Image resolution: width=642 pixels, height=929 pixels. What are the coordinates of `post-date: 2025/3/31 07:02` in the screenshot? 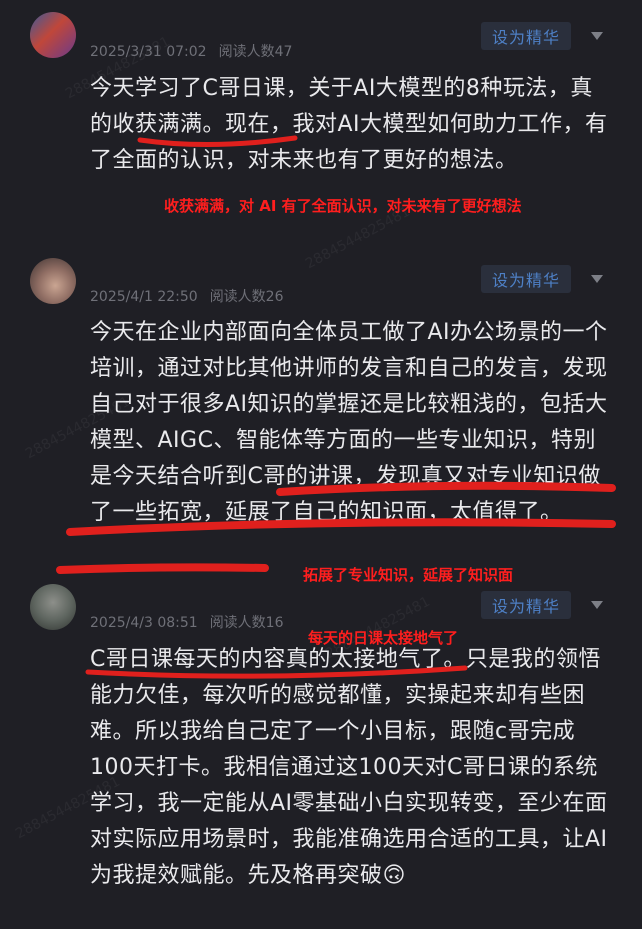 It's located at (148, 52).